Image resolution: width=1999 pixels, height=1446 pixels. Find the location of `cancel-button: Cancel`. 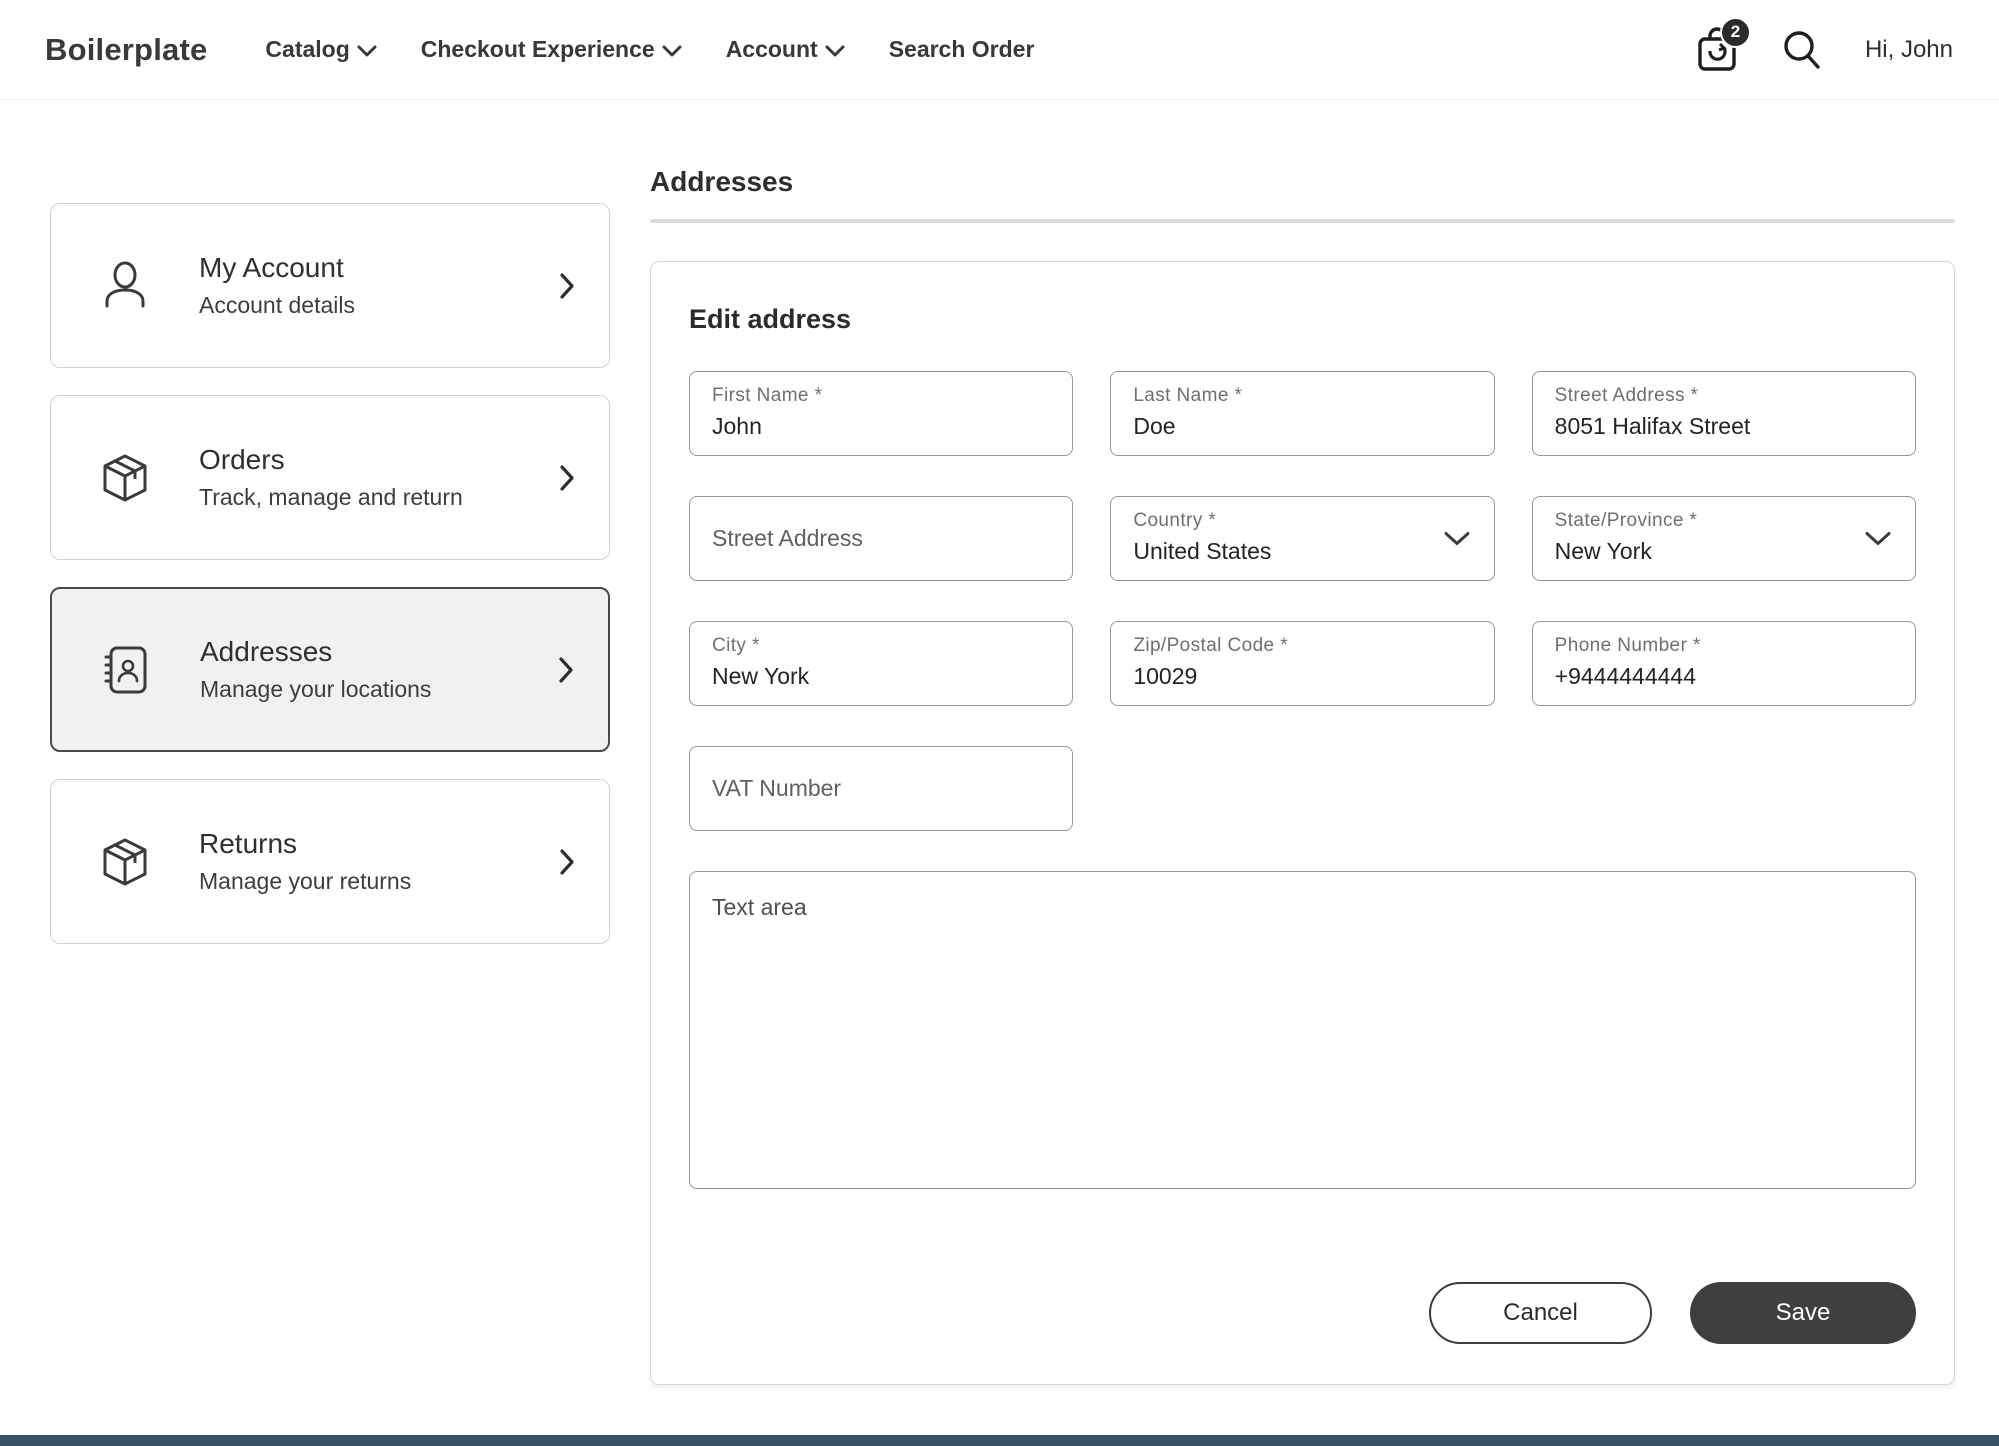

cancel-button: Cancel is located at coordinates (1540, 1313).